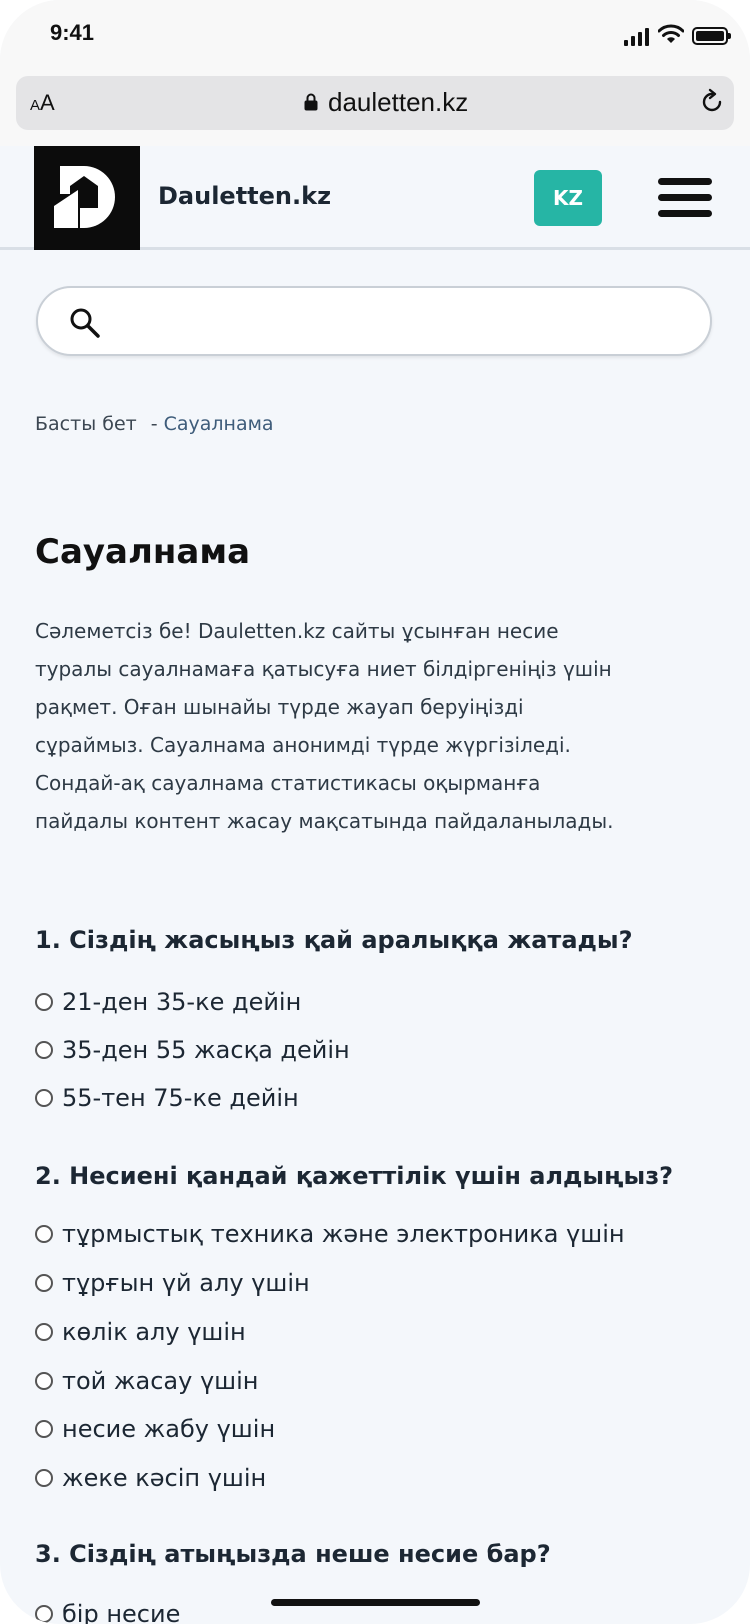 The height and width of the screenshot is (1624, 750). What do you see at coordinates (182, 1002) in the screenshot?
I see `option-label: 21-ден 35-ке дейін` at bounding box center [182, 1002].